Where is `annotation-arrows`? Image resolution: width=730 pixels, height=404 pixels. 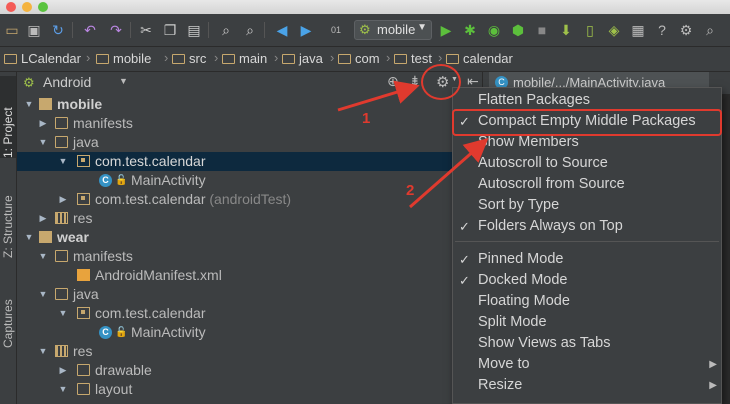
annotation-arrows is located at coordinates (413, 144).